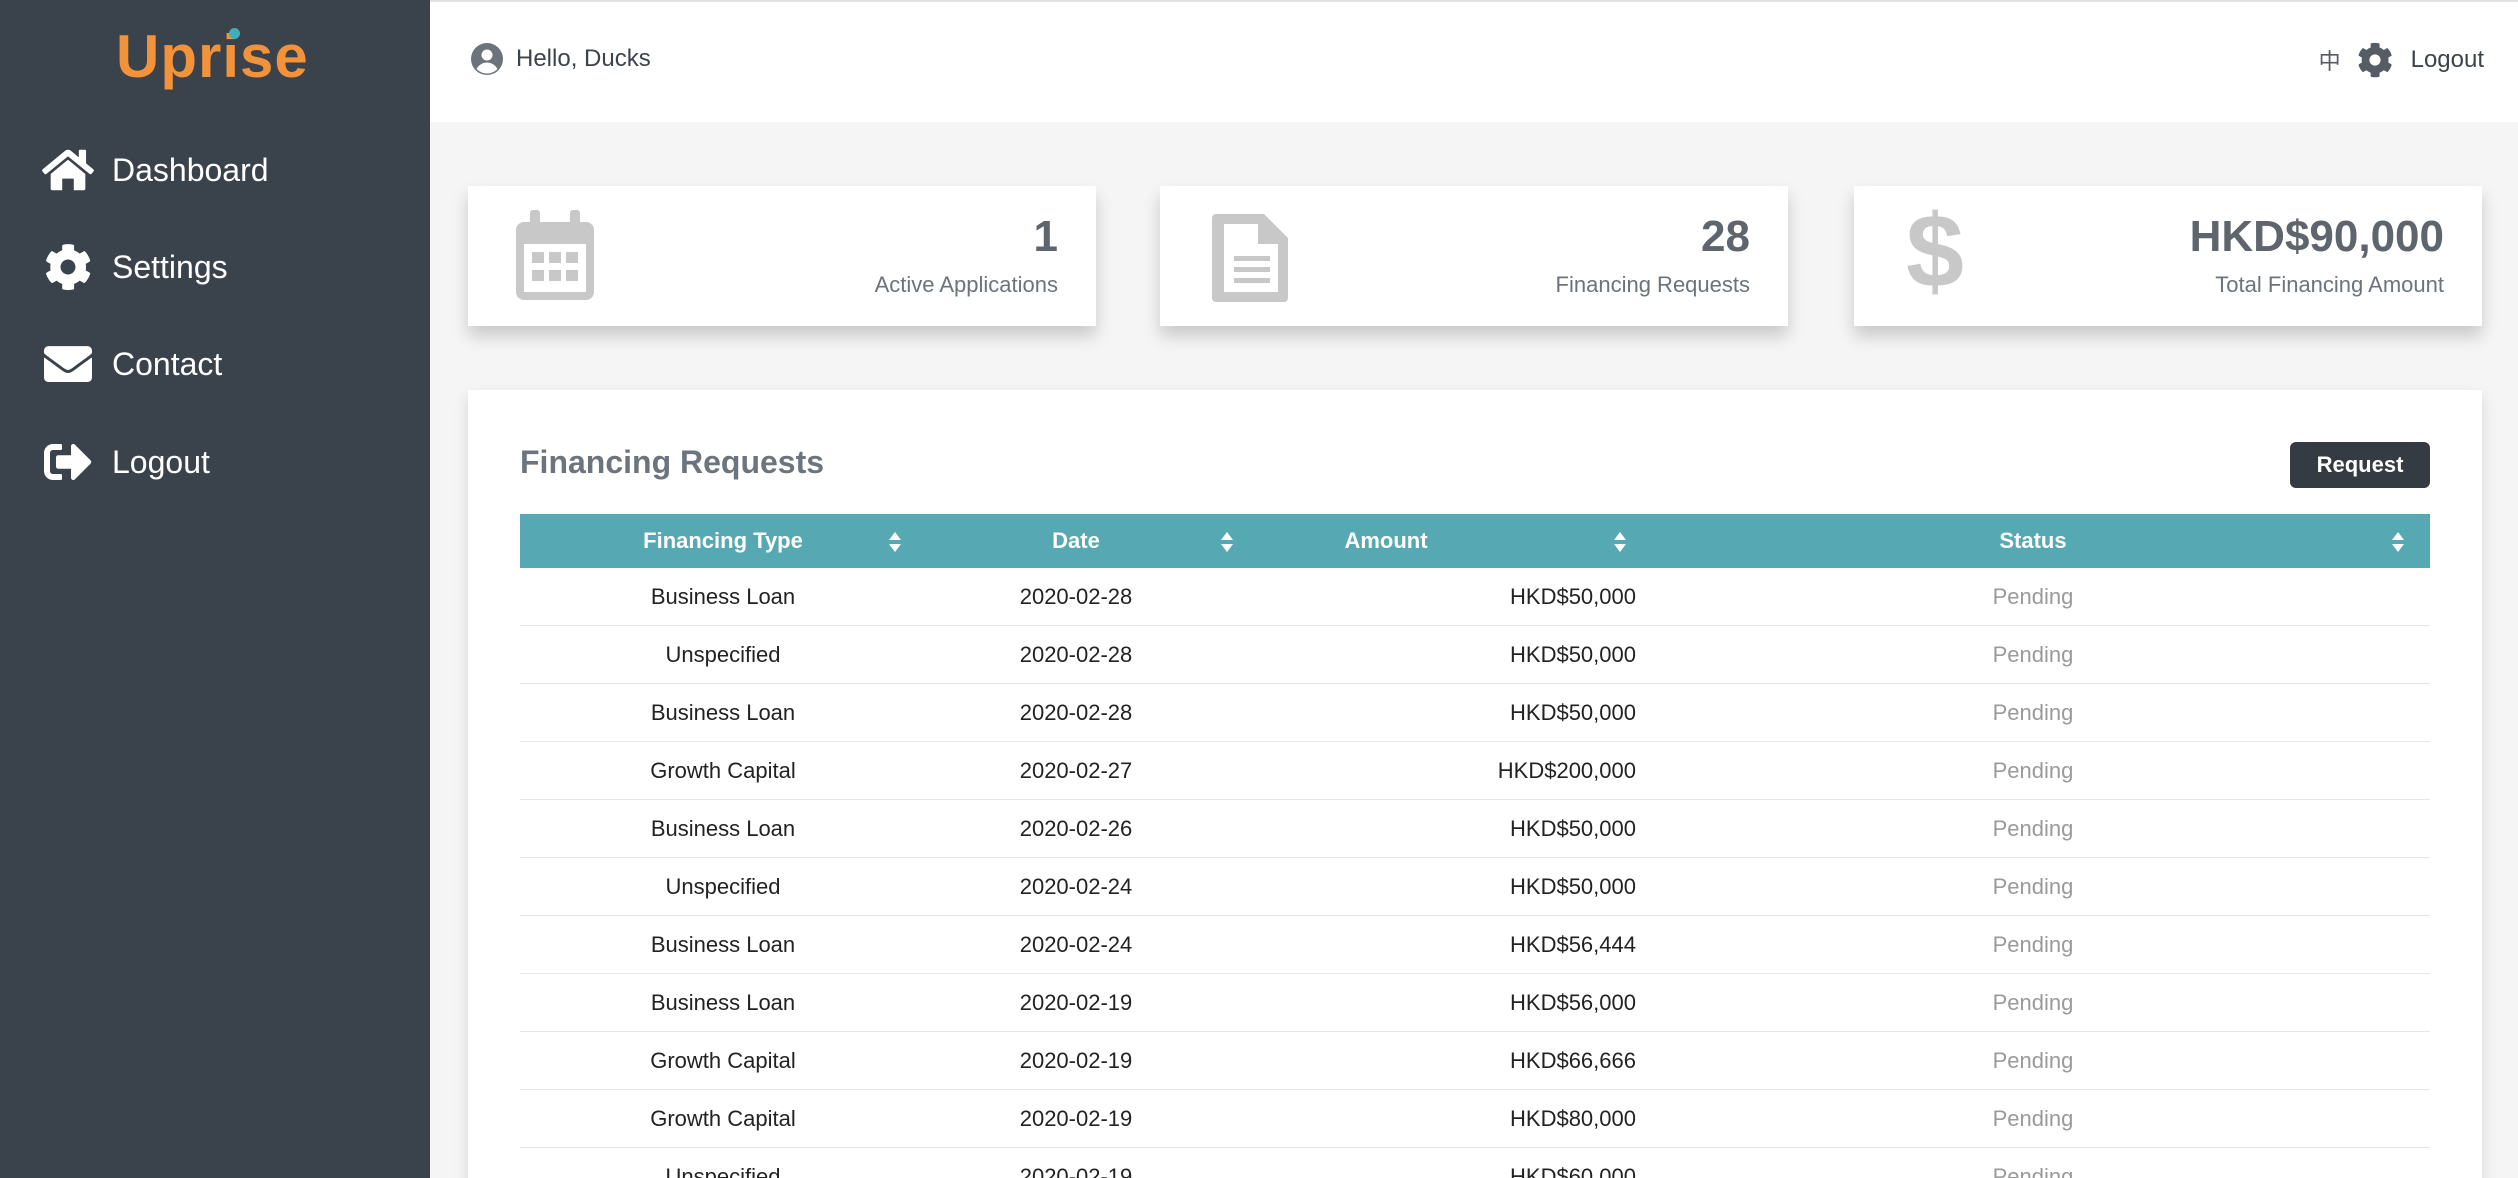 The height and width of the screenshot is (1178, 2518). What do you see at coordinates (161, 461) in the screenshot?
I see `sidebar-item-label: Logout` at bounding box center [161, 461].